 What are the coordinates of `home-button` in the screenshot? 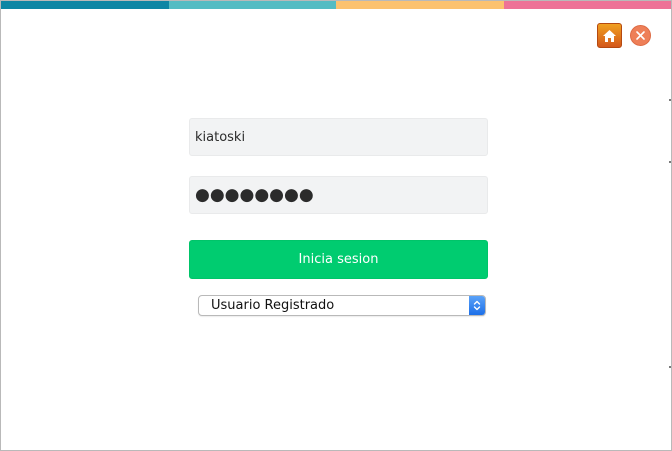 It's located at (609, 35).